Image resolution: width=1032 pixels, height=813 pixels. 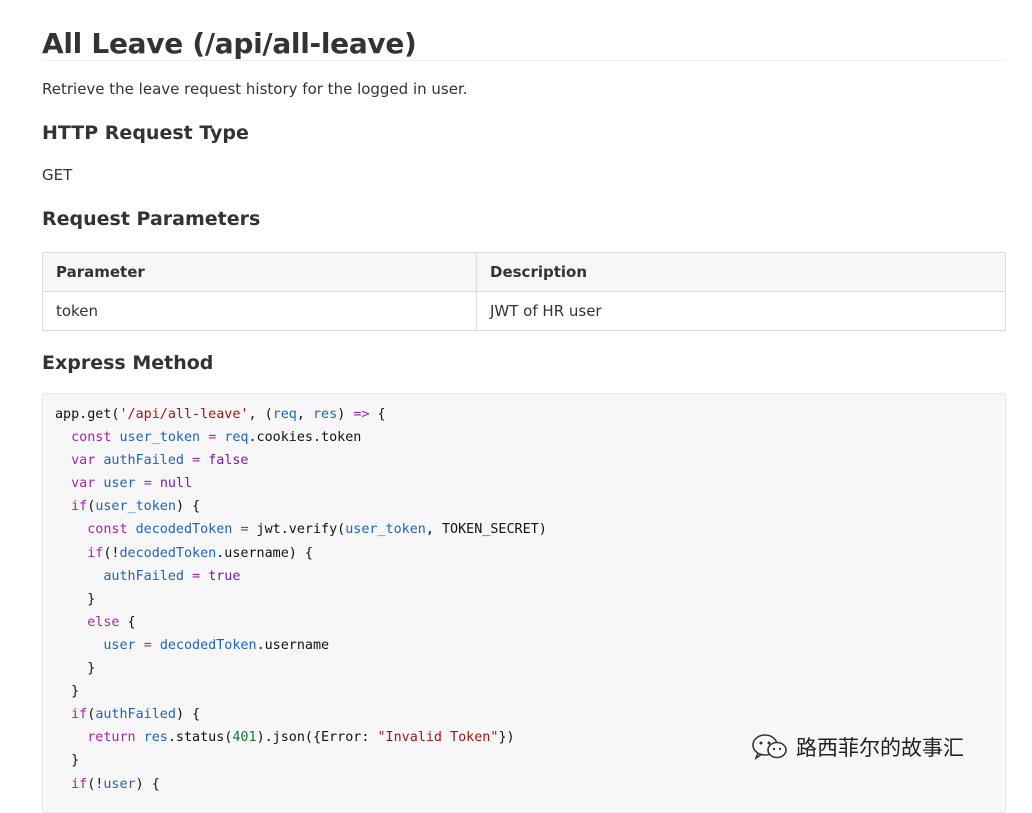 I want to click on table-header-row: Parameter Description, so click(x=524, y=272).